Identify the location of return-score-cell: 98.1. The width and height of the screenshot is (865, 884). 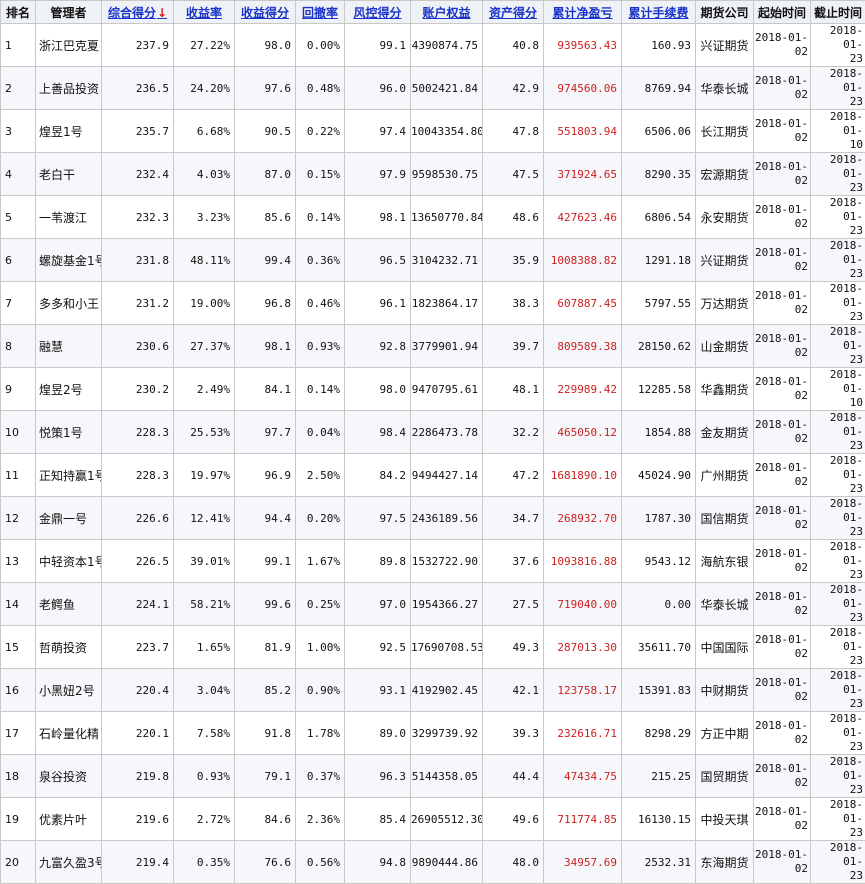
(265, 346).